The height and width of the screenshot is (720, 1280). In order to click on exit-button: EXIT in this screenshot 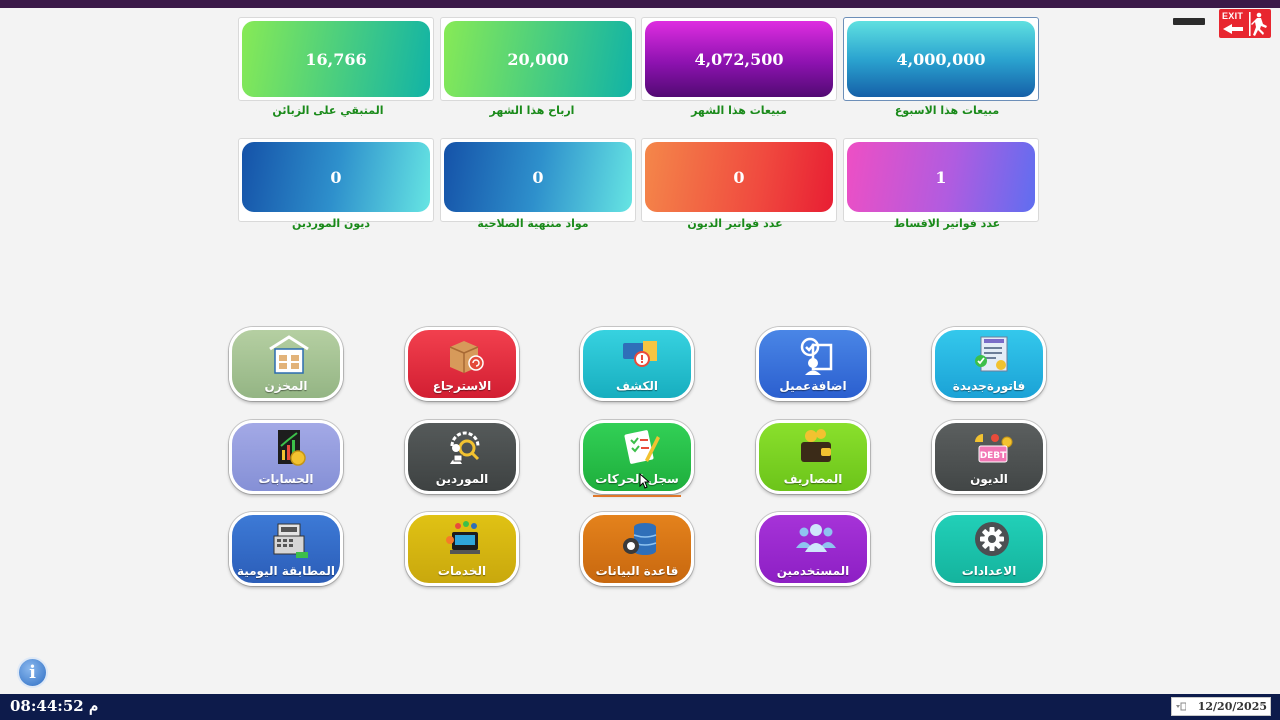, I will do `click(1245, 23)`.